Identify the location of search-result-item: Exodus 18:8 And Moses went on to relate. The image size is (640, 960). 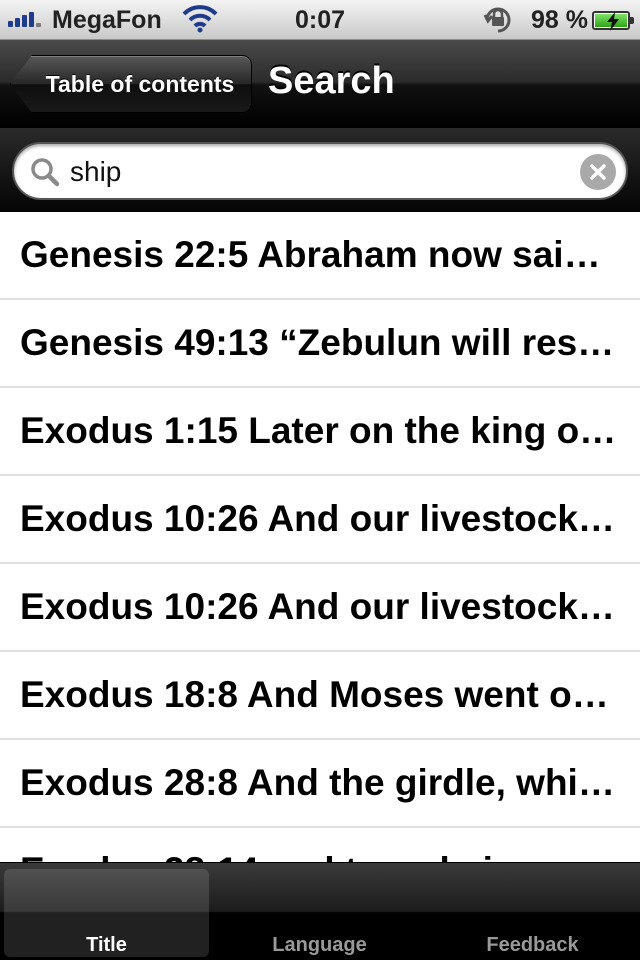
(320, 696).